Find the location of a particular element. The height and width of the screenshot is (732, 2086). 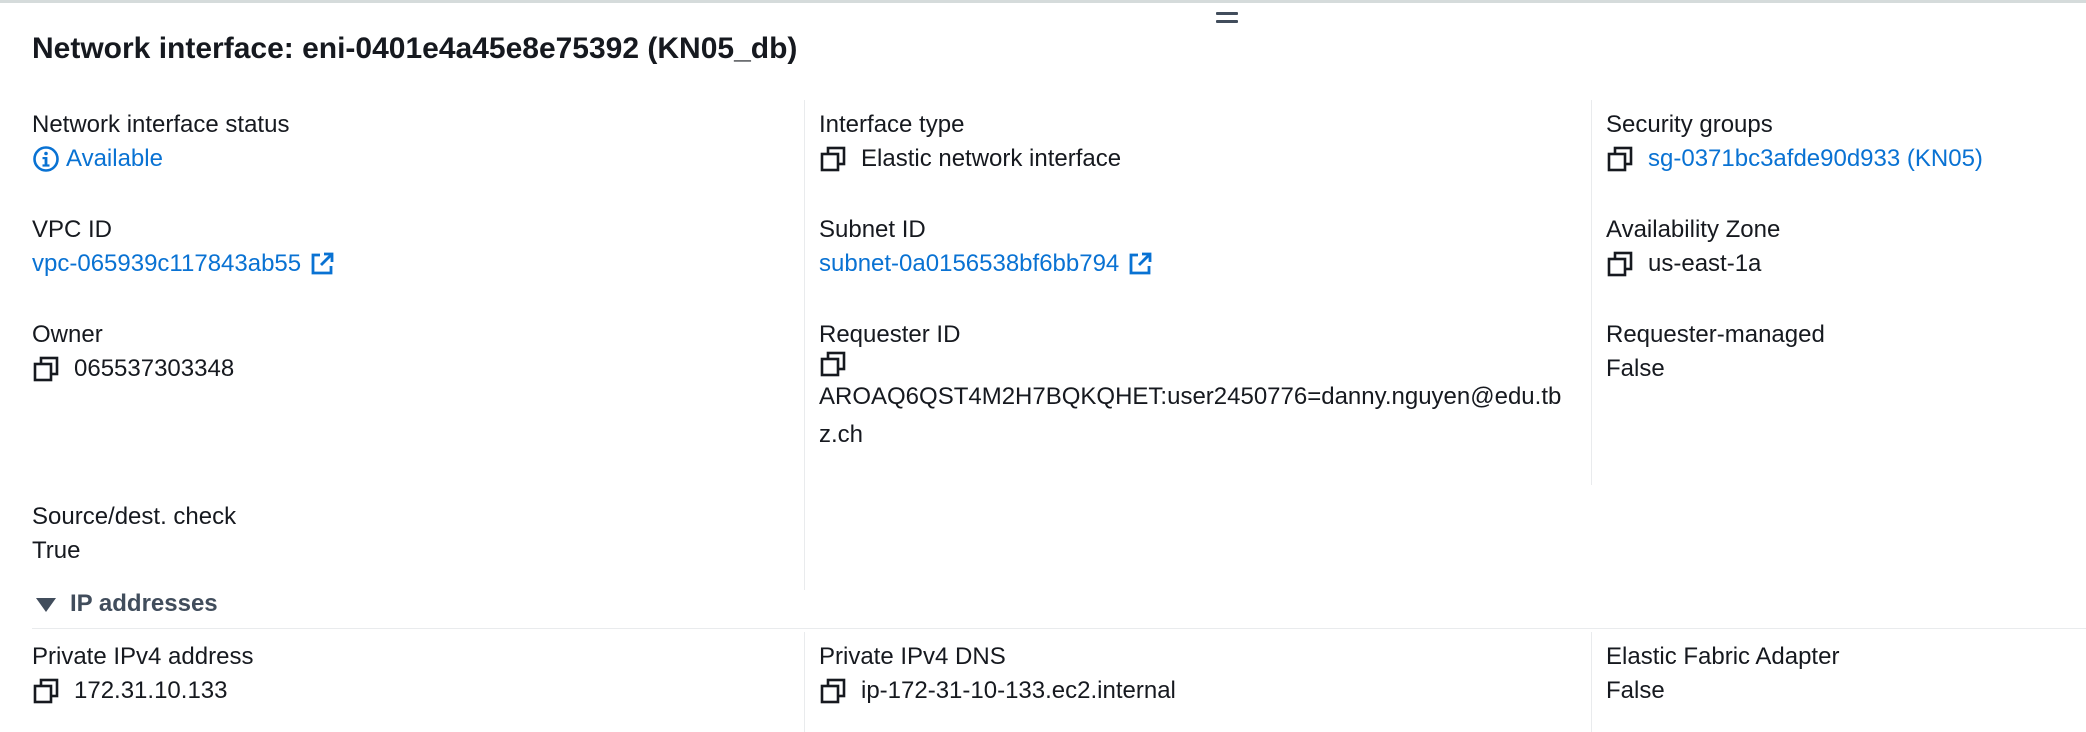

security-groups-value: sg-0371bc3afde90d933 (KN05) is located at coordinates (1841, 159).